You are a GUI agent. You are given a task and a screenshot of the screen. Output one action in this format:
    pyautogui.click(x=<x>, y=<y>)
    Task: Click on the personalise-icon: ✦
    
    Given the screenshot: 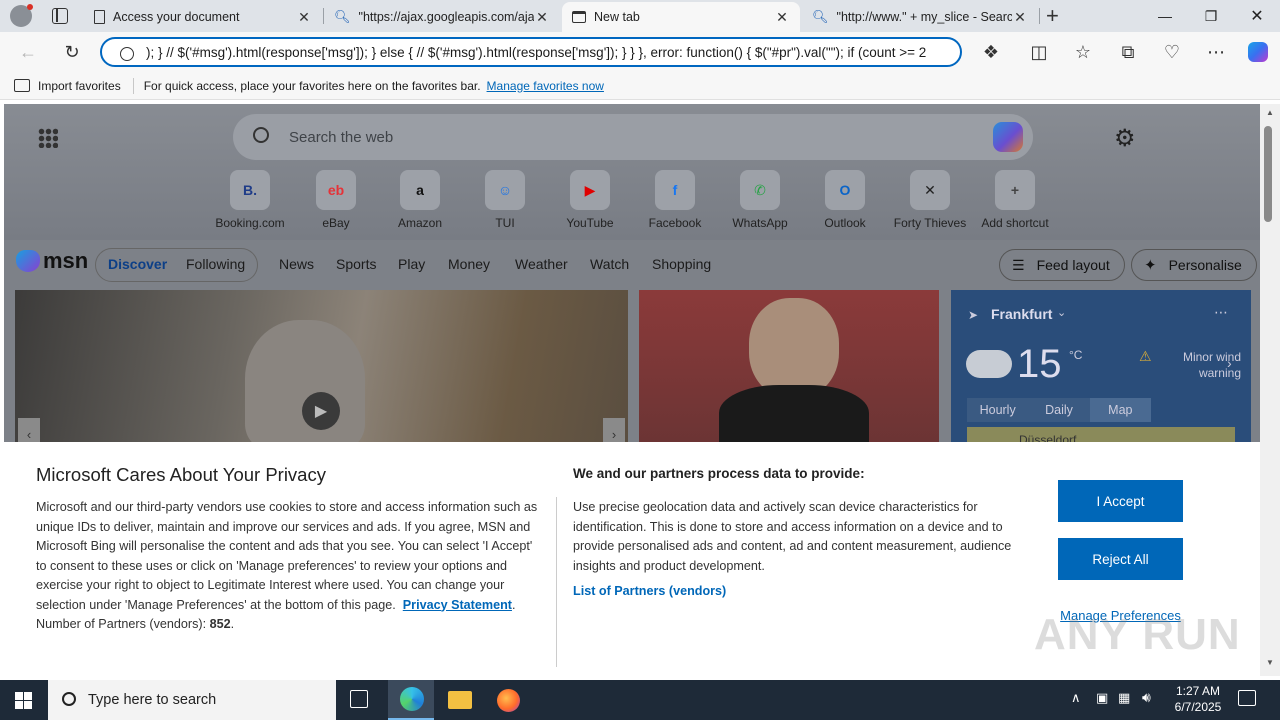 What is the action you would take?
    pyautogui.click(x=1150, y=265)
    